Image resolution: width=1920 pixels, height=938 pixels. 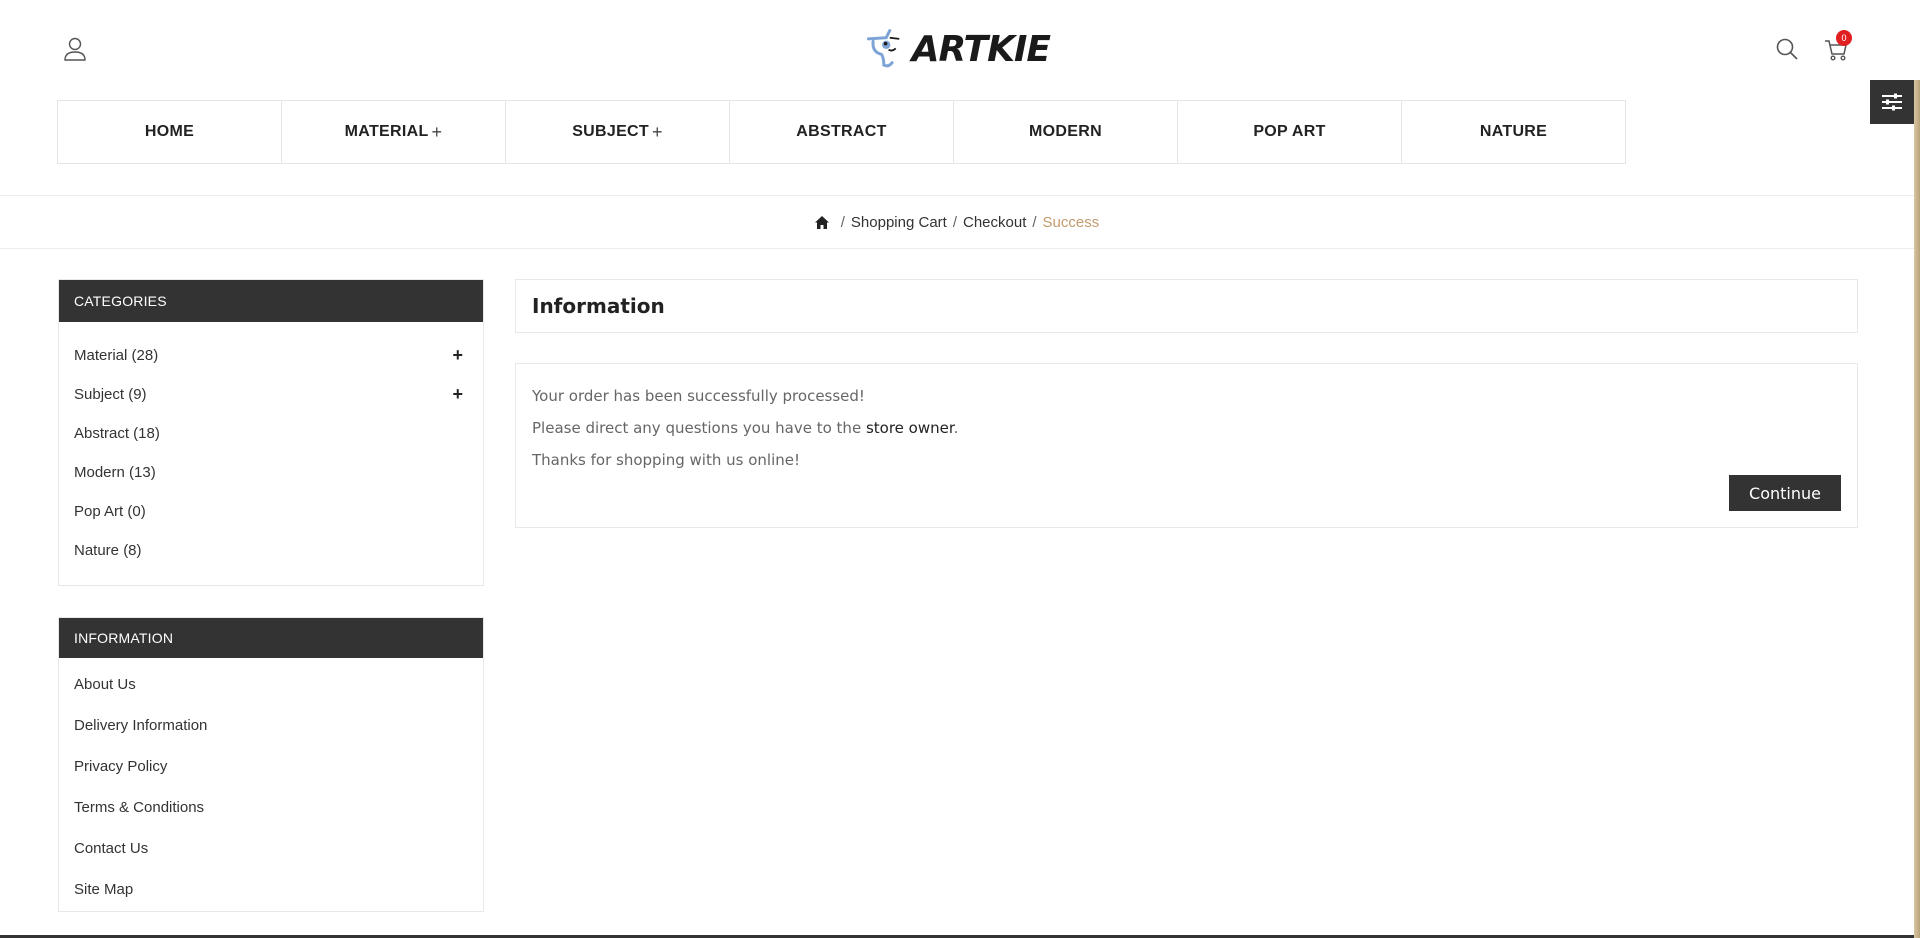 I want to click on cart-count-badge: 0, so click(x=1844, y=38).